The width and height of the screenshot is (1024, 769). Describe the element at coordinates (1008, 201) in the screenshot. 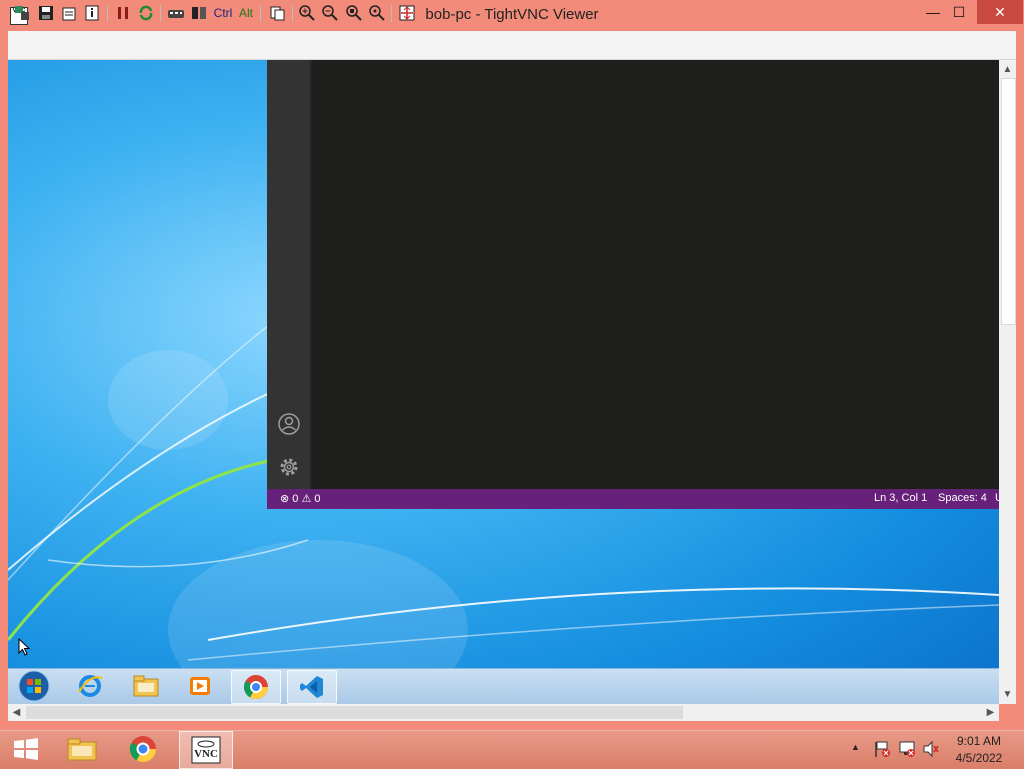

I see `vertical-scroll-thumb` at that location.